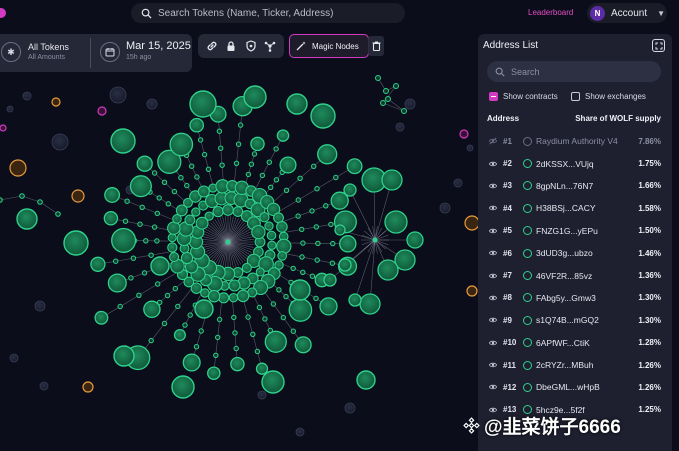 The image size is (679, 451). I want to click on checkbox-checked, so click(493, 96).